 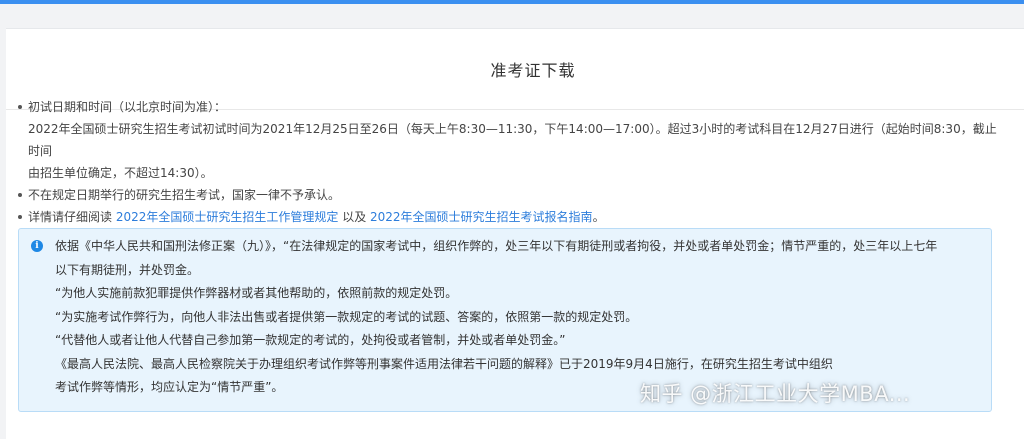 I want to click on list-item-not-recognized: 不在规定日期举行的研究生招生考试，国家一律不予承认。, so click(x=511, y=195).